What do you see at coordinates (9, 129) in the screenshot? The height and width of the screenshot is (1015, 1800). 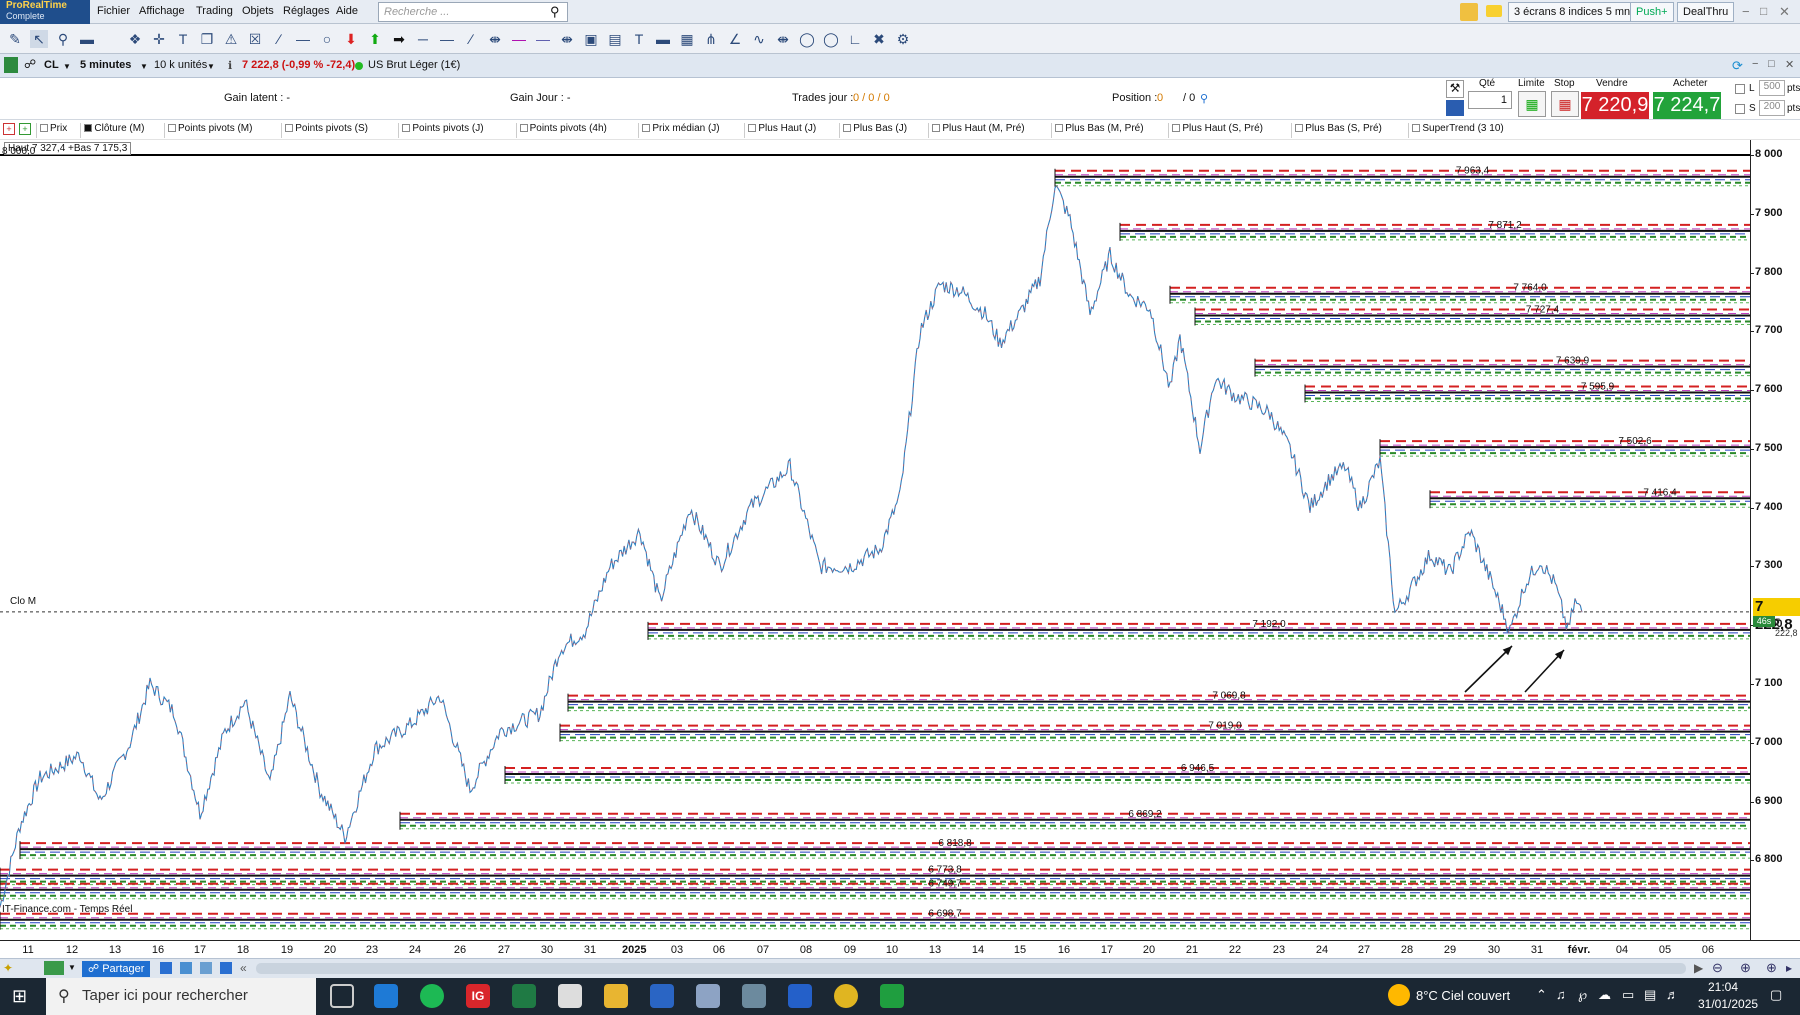 I see `add-indicator-icon: +` at bounding box center [9, 129].